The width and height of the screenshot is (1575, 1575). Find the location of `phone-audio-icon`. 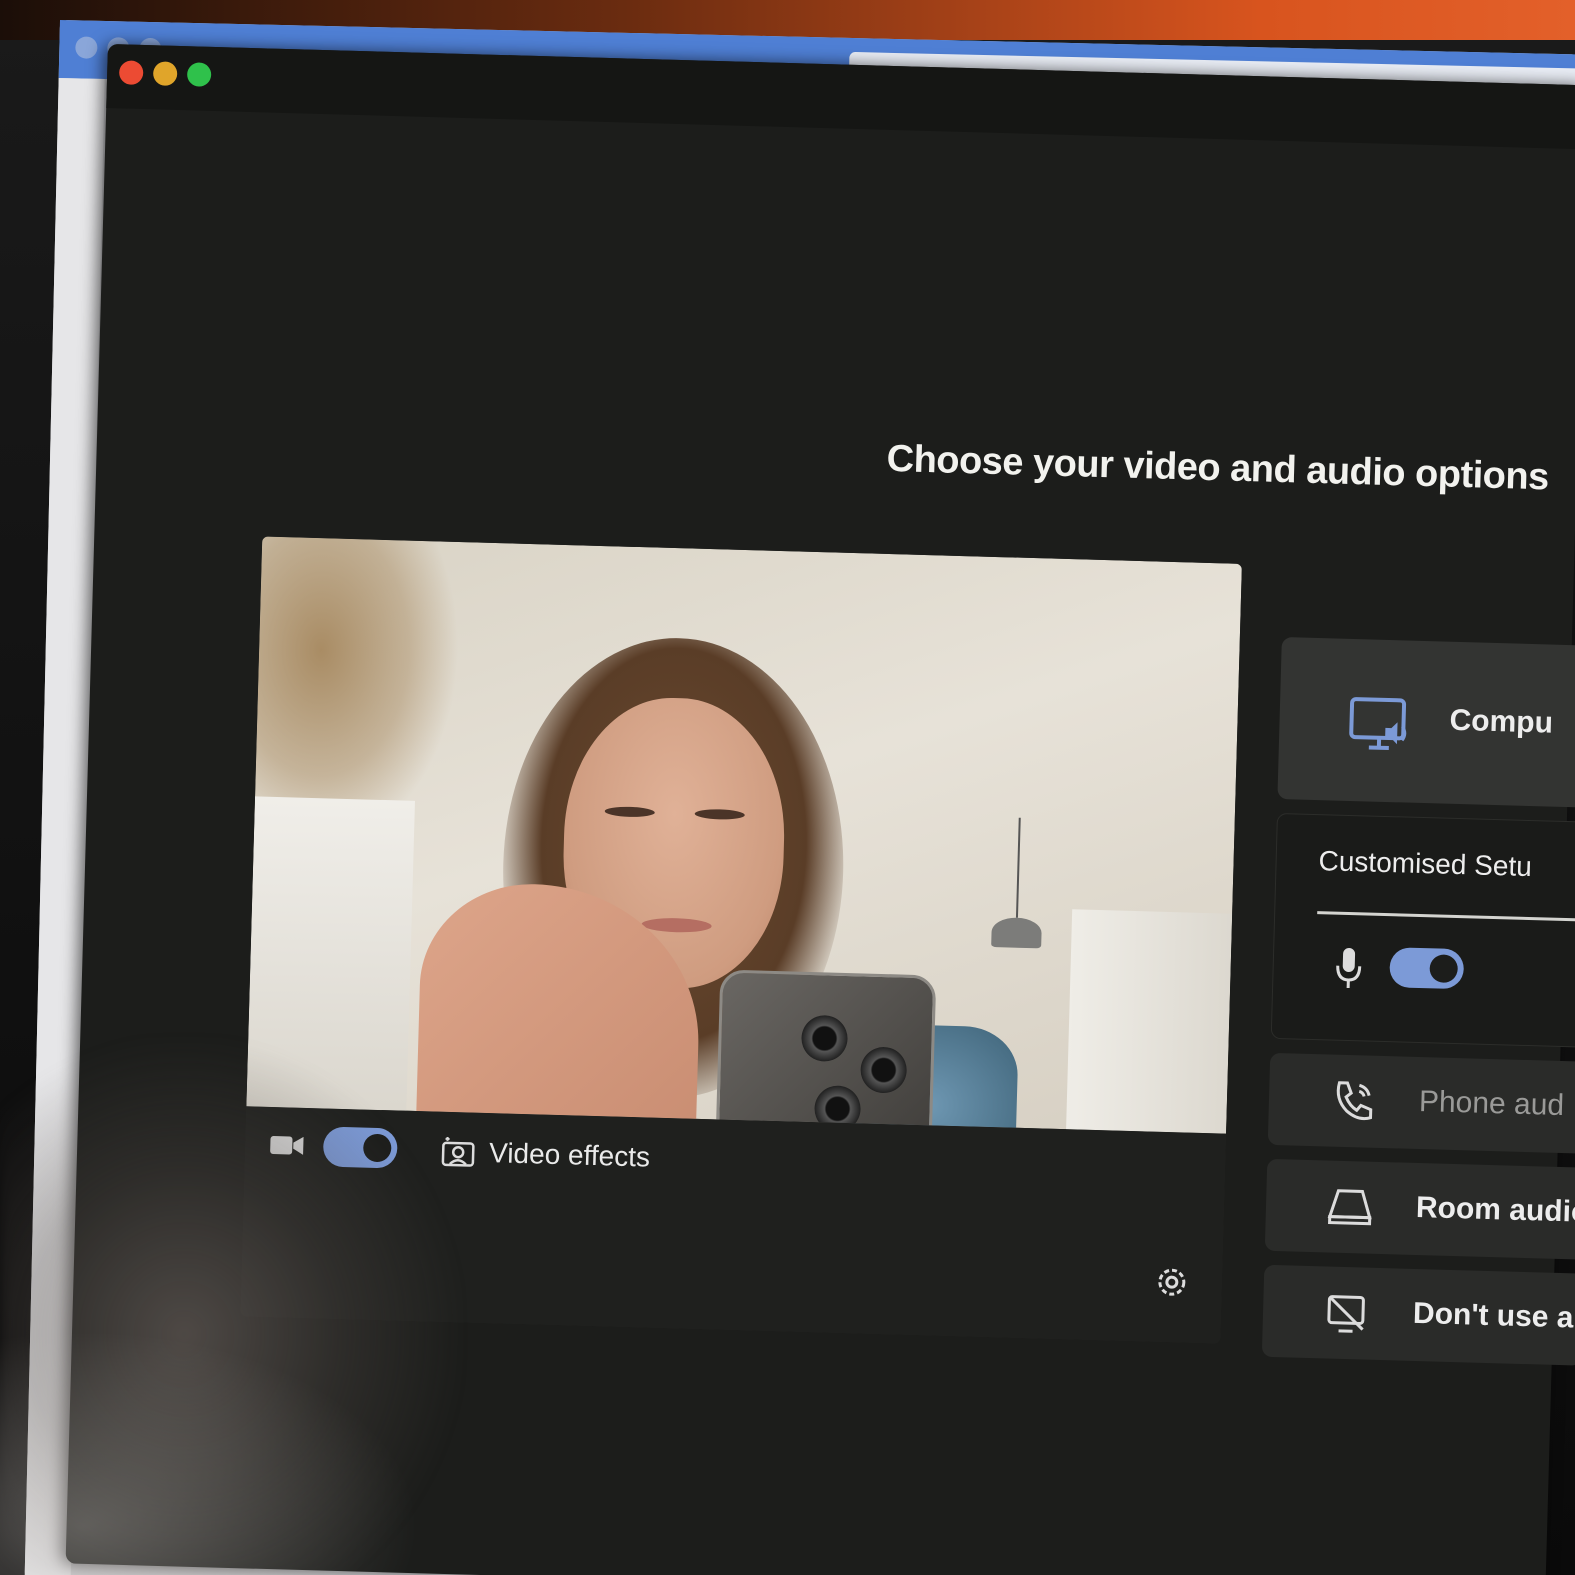

phone-audio-icon is located at coordinates (1354, 1101).